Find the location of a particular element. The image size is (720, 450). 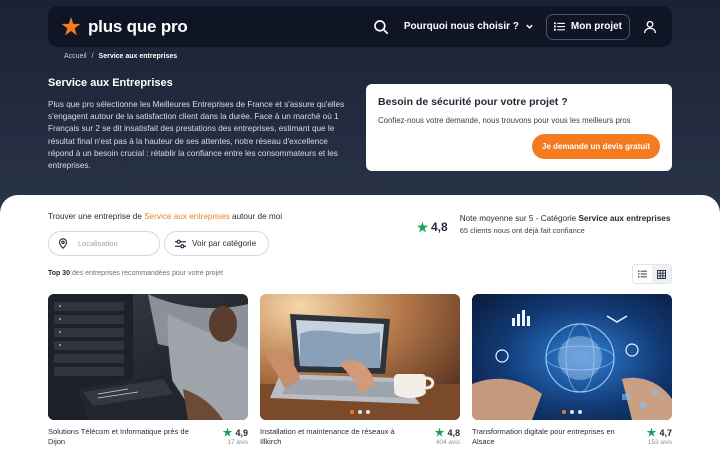

digital-globe-illustration is located at coordinates (572, 357).